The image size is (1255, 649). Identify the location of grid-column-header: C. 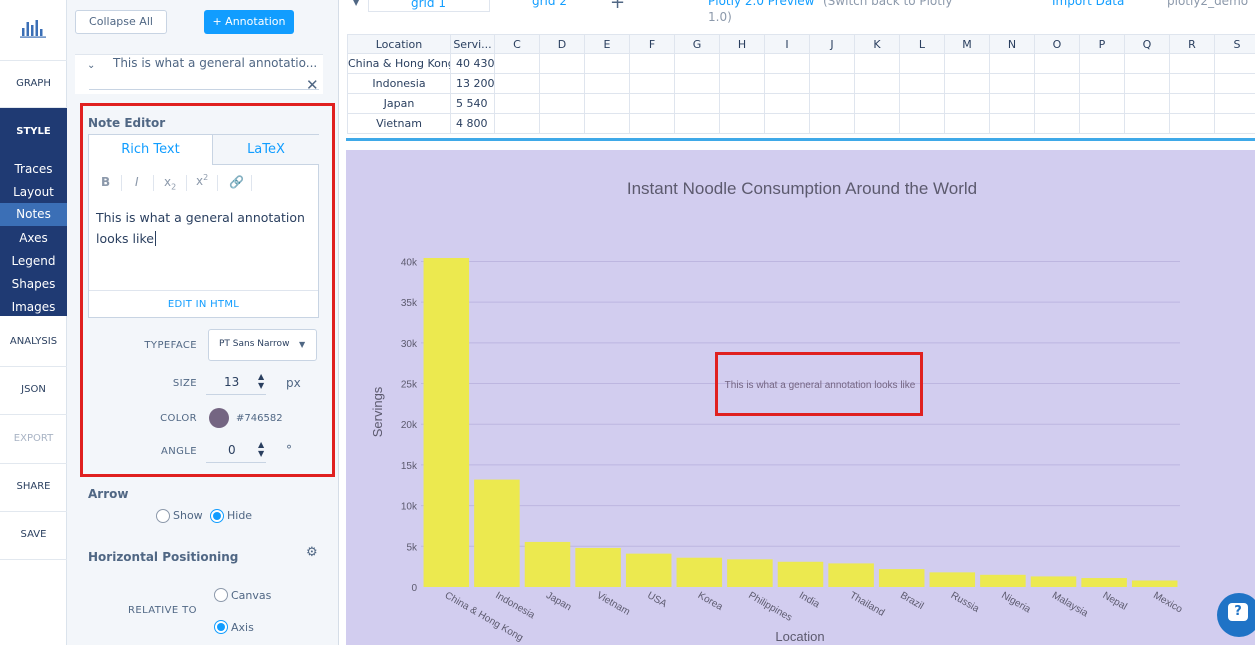
(517, 44).